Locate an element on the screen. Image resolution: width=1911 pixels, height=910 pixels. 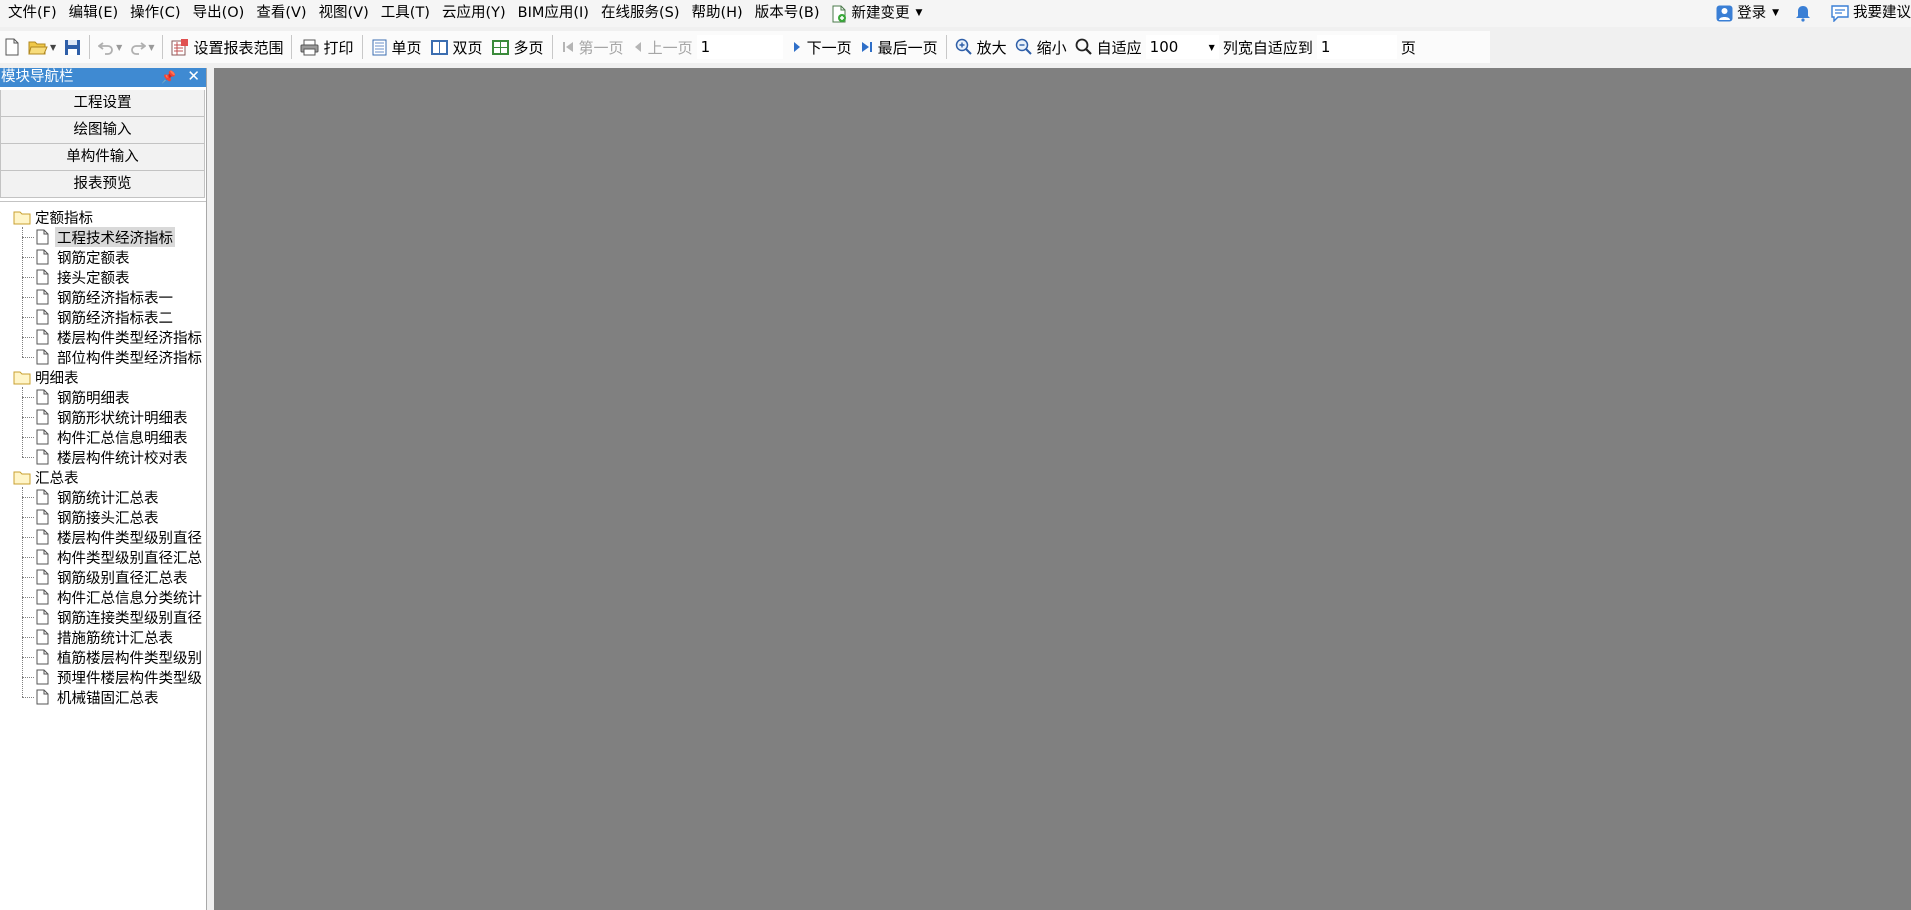
tree-item: 构件汇总信息明细表 is located at coordinates (103, 437).